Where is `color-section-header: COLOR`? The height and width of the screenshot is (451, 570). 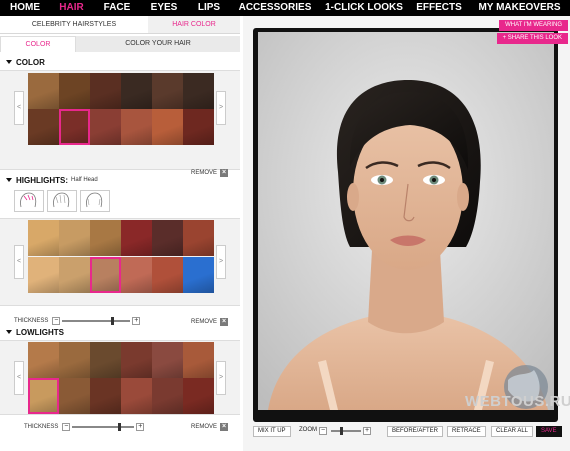 color-section-header: COLOR is located at coordinates (120, 62).